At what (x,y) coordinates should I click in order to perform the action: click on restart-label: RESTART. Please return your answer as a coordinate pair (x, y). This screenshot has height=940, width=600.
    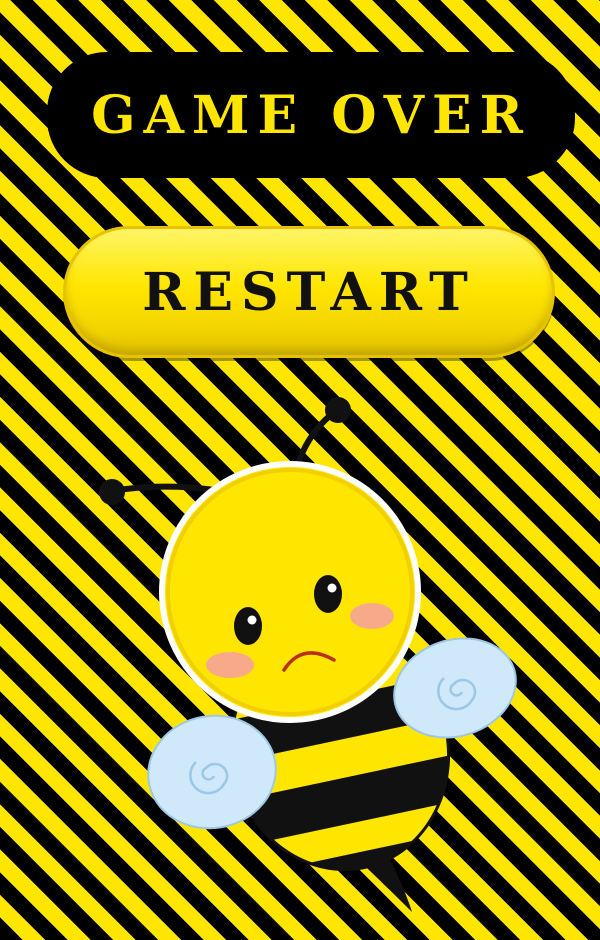
    Looking at the image, I should click on (309, 292).